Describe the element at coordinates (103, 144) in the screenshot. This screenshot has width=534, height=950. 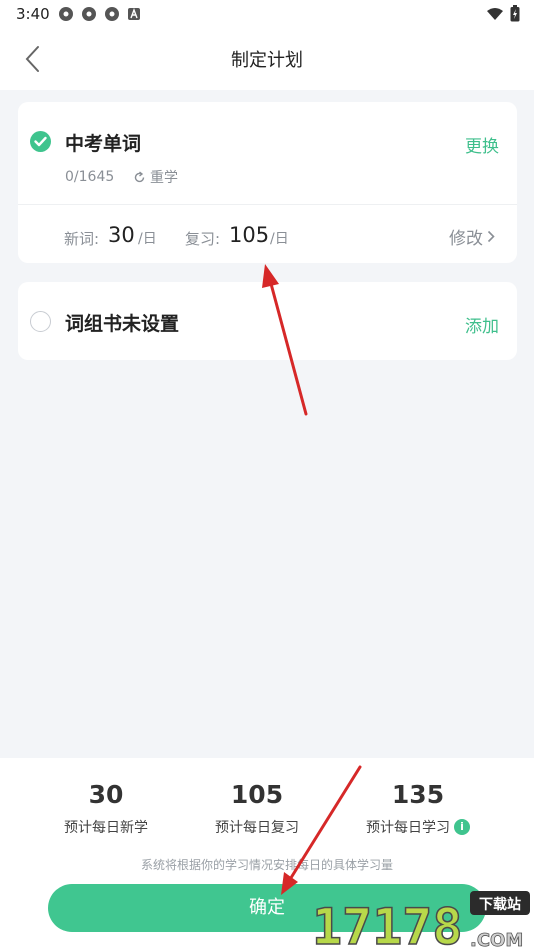
I see `book-name: 中考单词` at that location.